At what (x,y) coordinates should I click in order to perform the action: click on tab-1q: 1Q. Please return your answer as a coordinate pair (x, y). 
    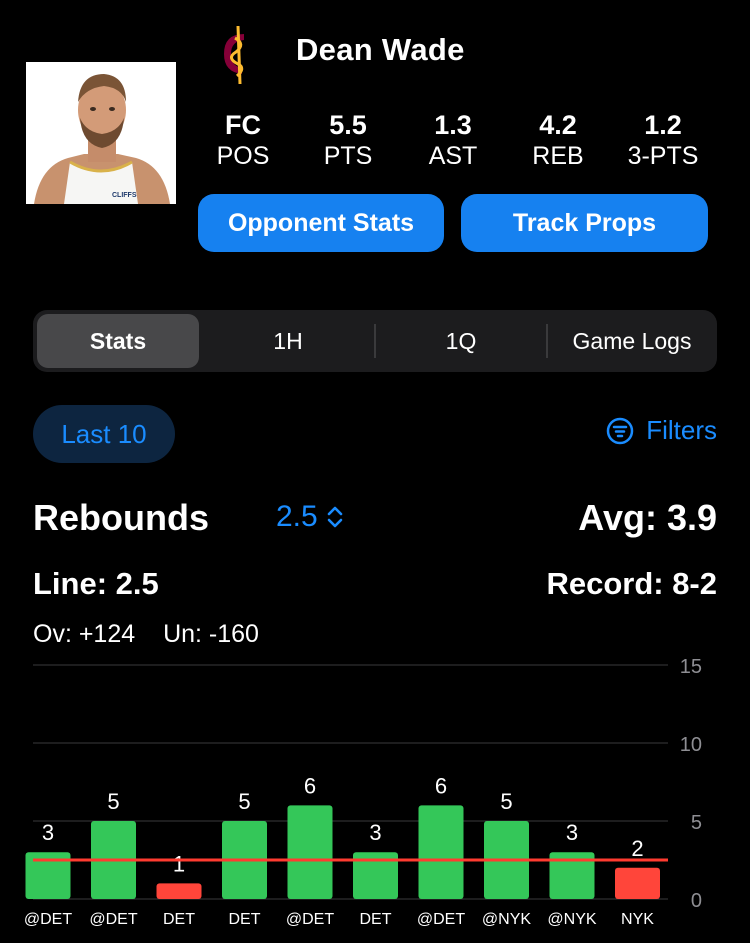
    Looking at the image, I should click on (461, 341).